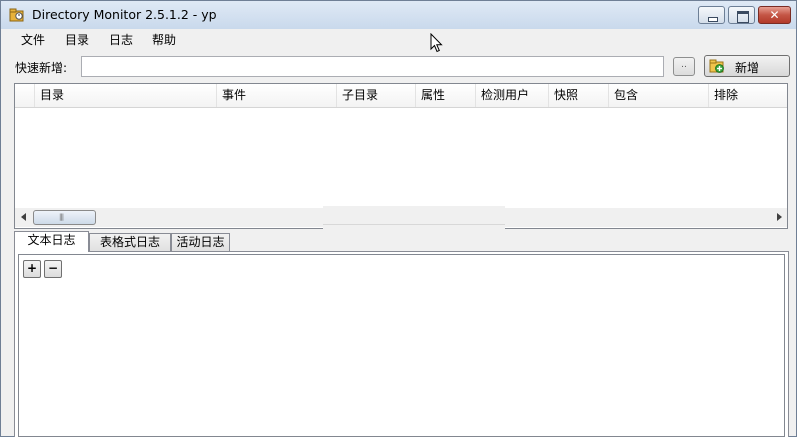 The image size is (797, 437). I want to click on scroll-right-icon, so click(779, 217).